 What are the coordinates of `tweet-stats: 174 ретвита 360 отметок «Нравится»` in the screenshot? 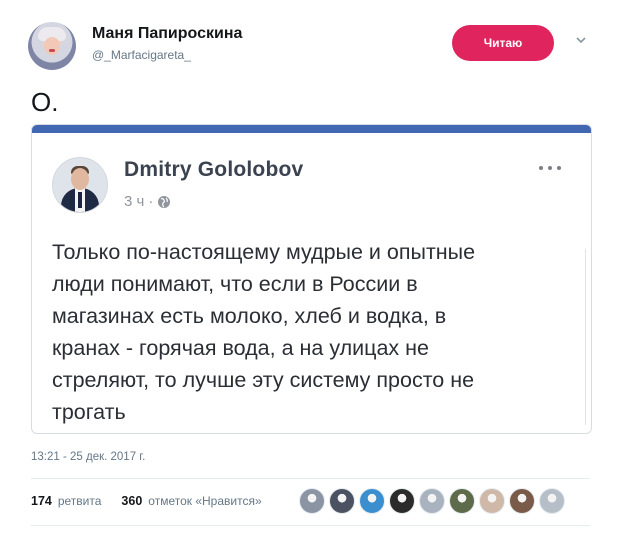 It's located at (146, 501).